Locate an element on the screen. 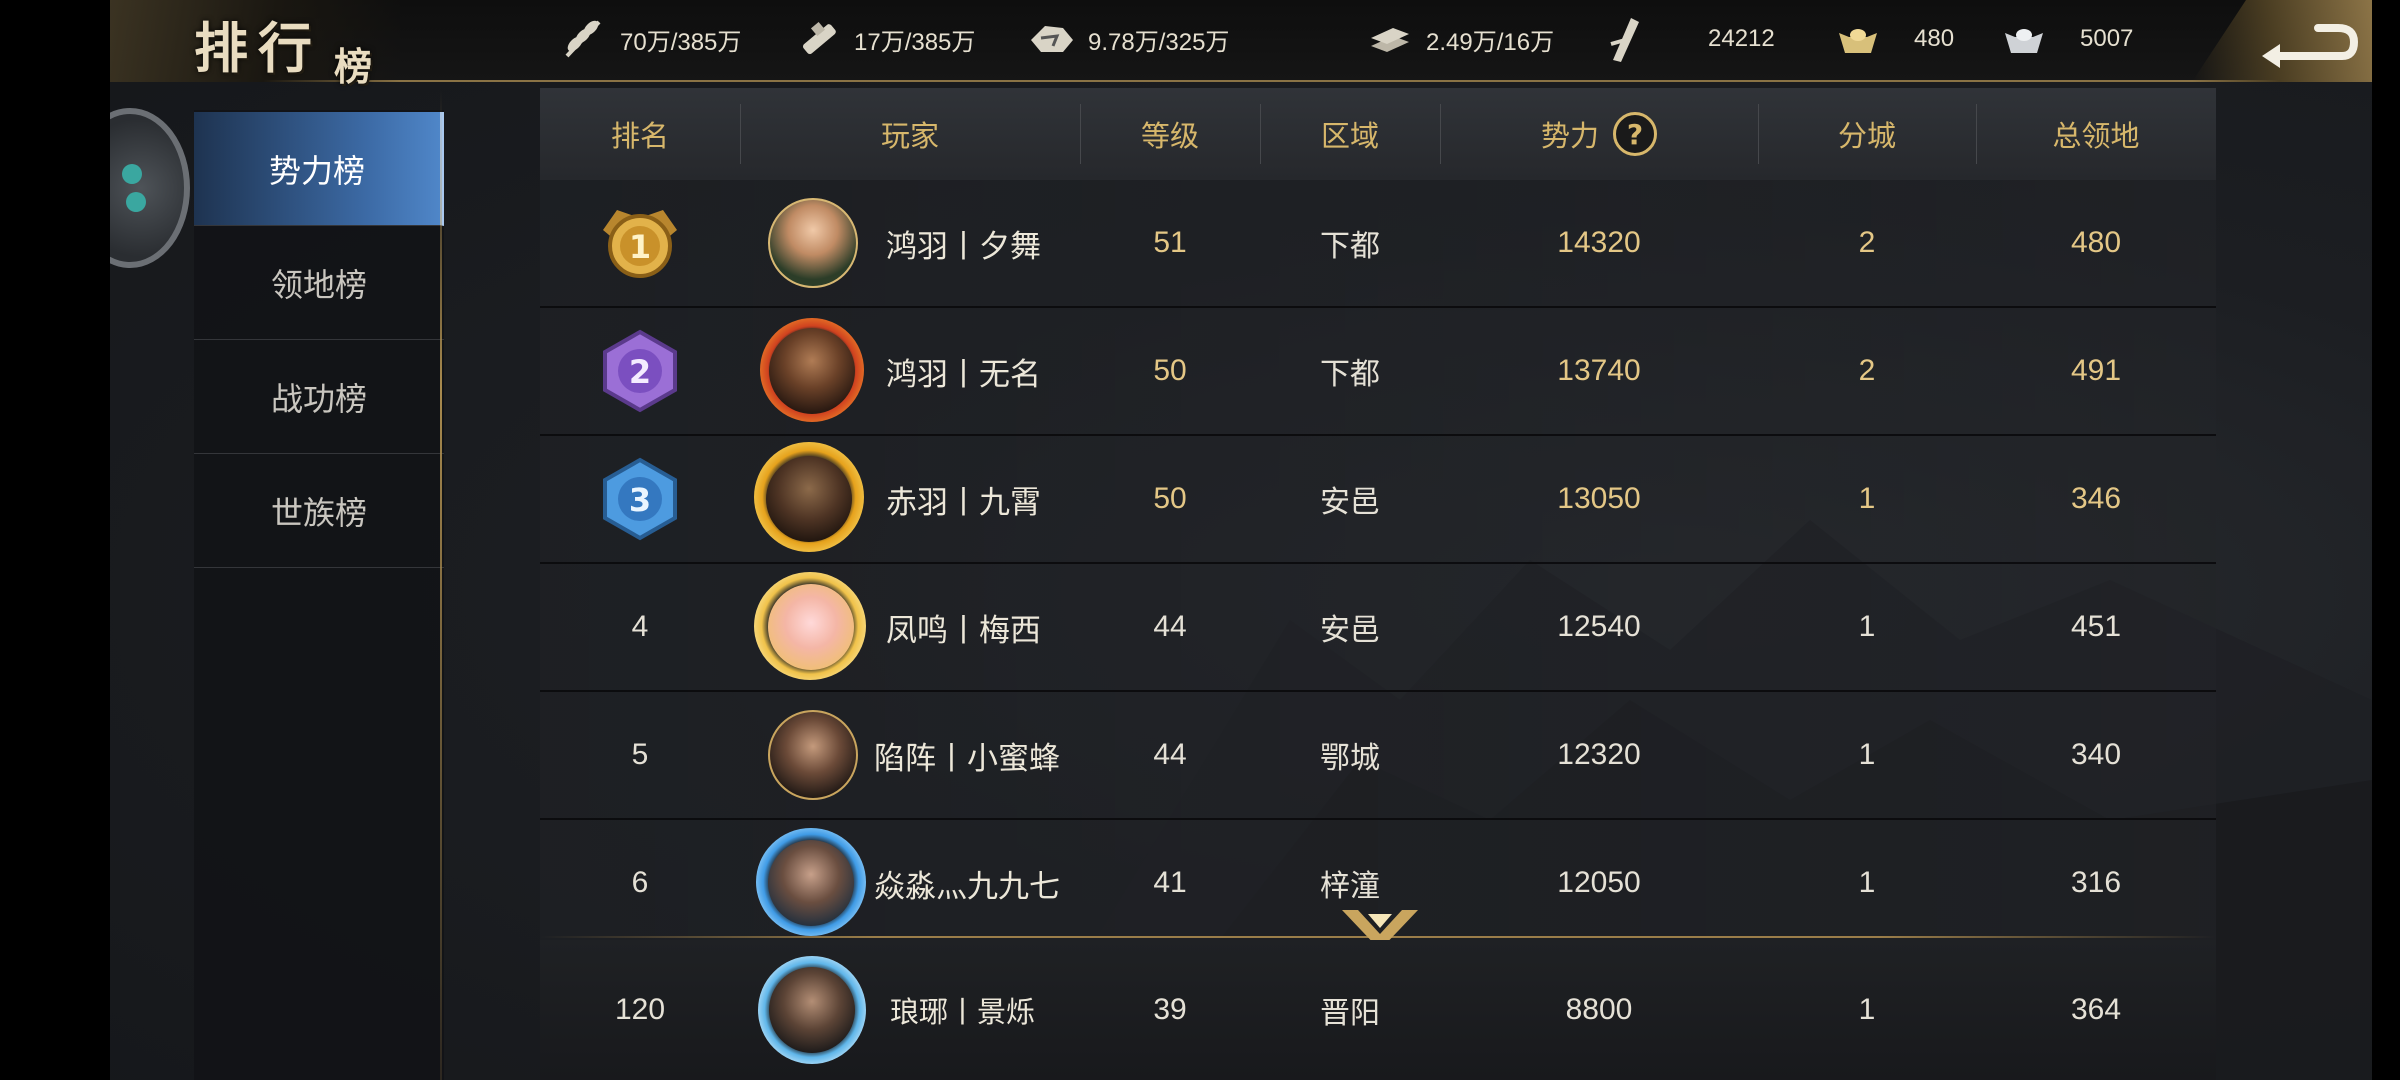 Image resolution: width=2400 pixels, height=1080 pixels. resource-wood: 17万/385万 is located at coordinates (883, 39).